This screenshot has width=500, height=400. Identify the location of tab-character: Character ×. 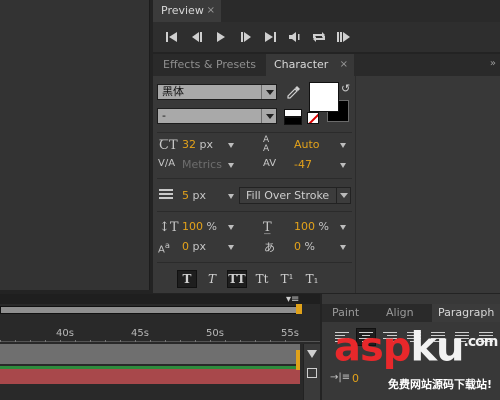
(310, 65).